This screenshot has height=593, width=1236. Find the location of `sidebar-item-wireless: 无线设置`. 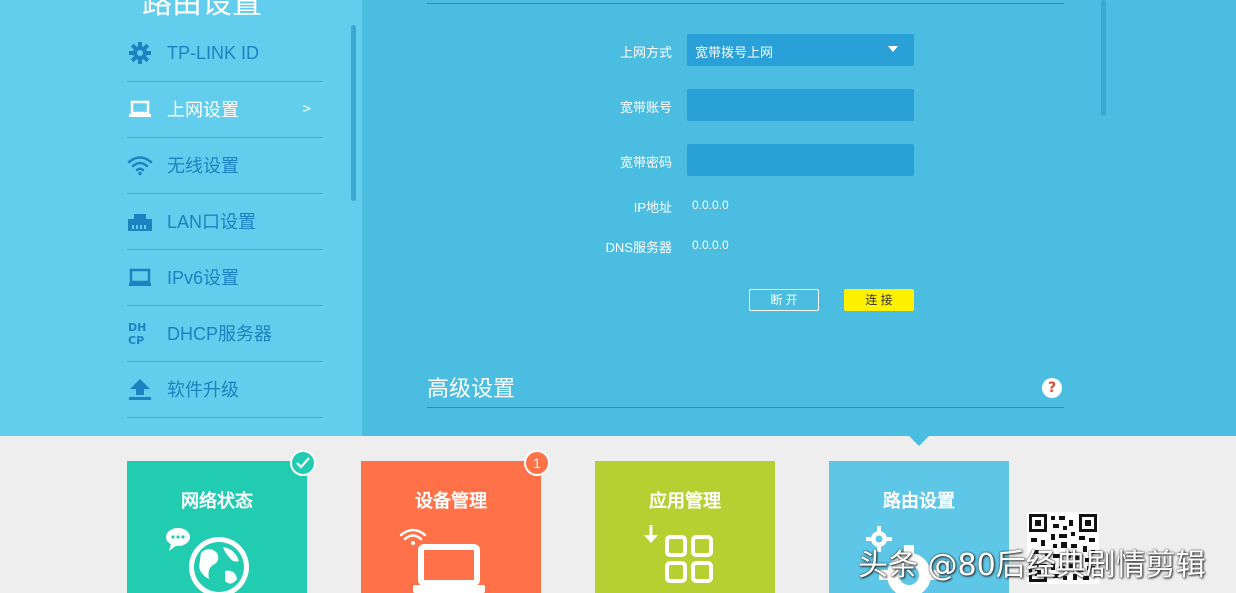

sidebar-item-wireless: 无线设置 is located at coordinates (225, 165).